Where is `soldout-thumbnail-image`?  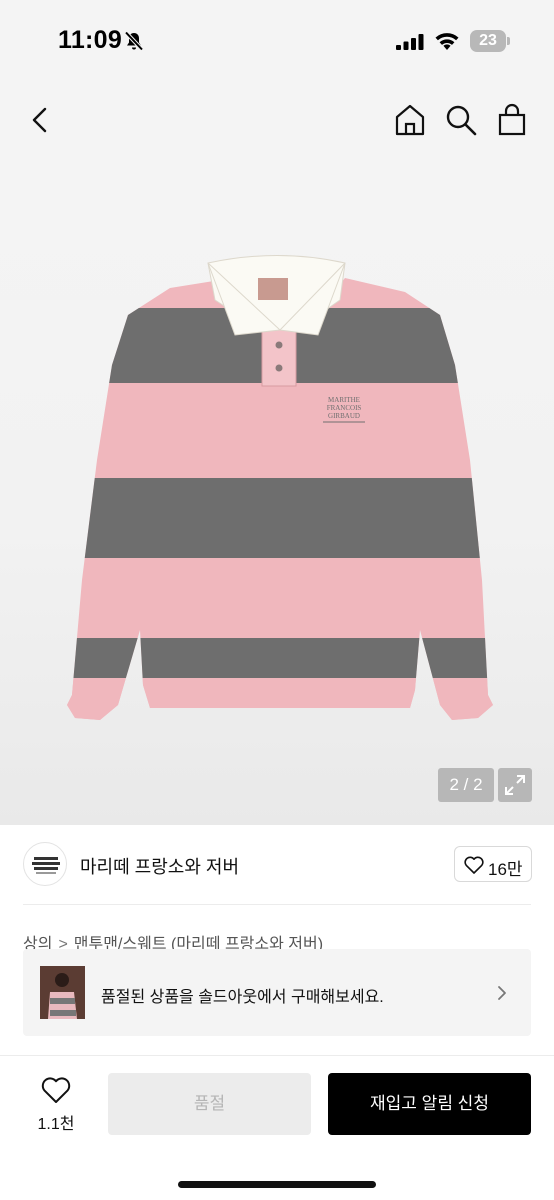 soldout-thumbnail-image is located at coordinates (62, 992).